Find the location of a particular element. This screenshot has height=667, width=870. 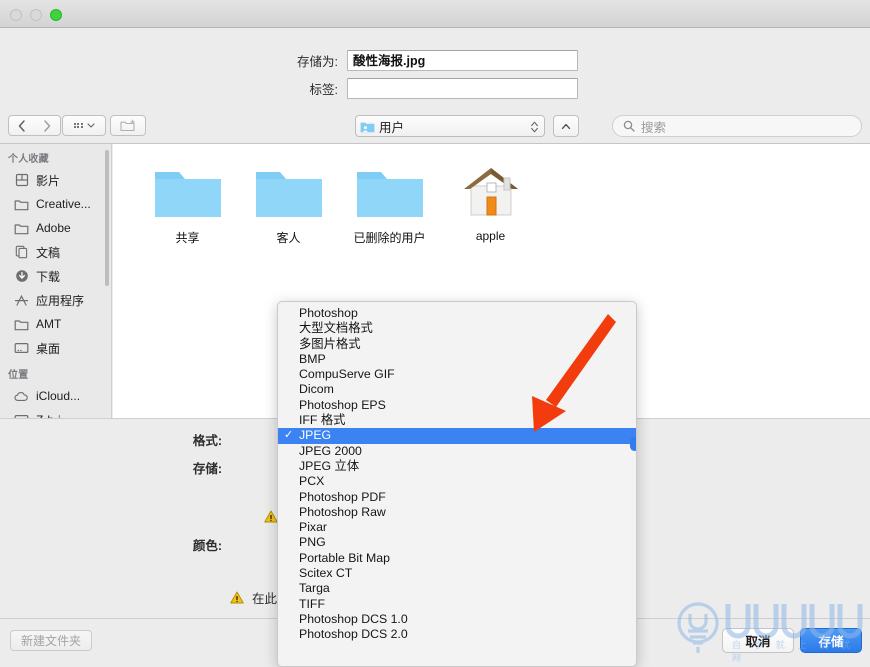

menu-item-label: Photoshop is located at coordinates (328, 313).